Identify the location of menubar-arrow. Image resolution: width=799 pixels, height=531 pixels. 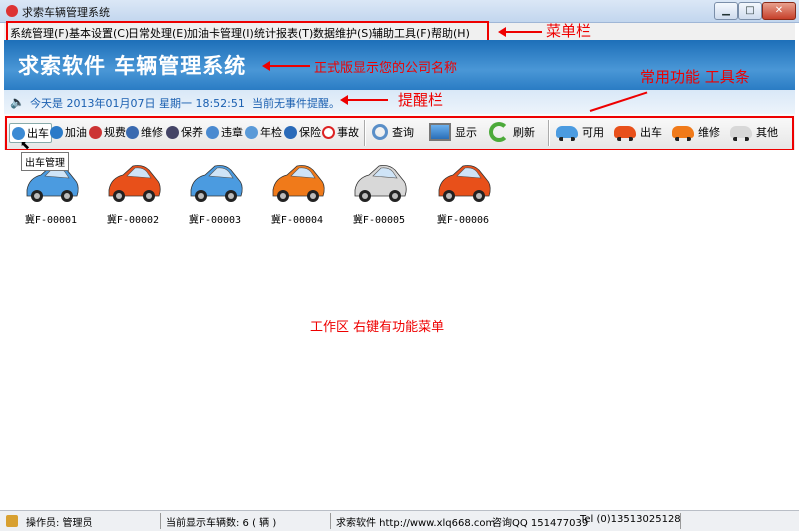
(520, 32).